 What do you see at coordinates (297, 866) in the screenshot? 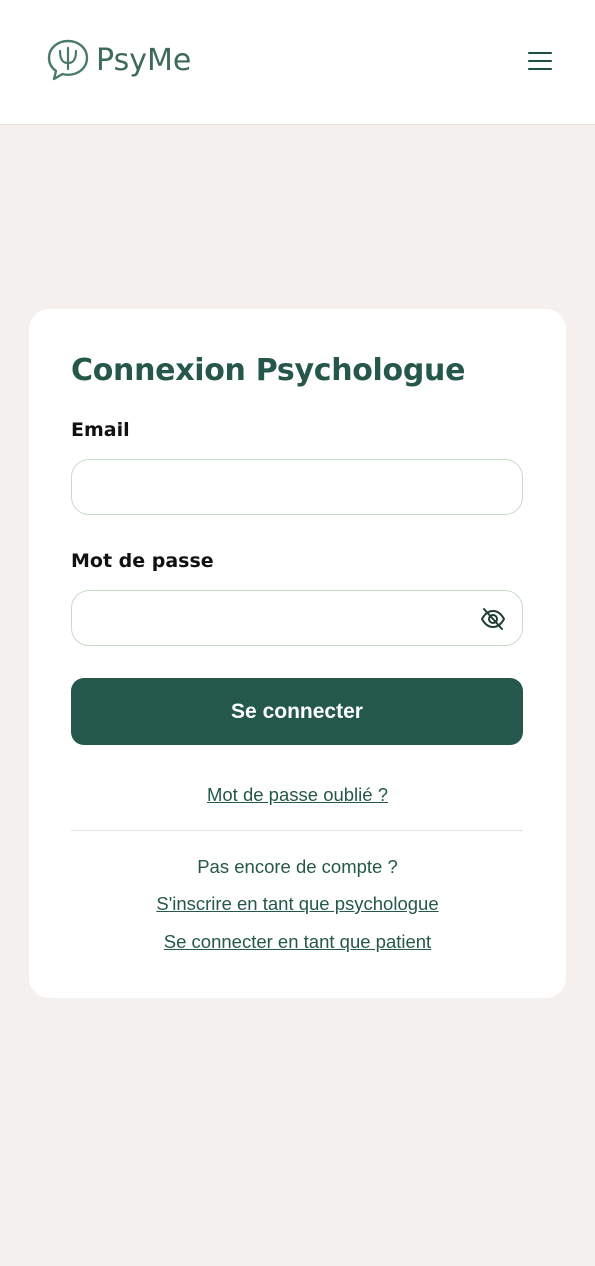
I see `no-account-text: Pas encore de compte ?` at bounding box center [297, 866].